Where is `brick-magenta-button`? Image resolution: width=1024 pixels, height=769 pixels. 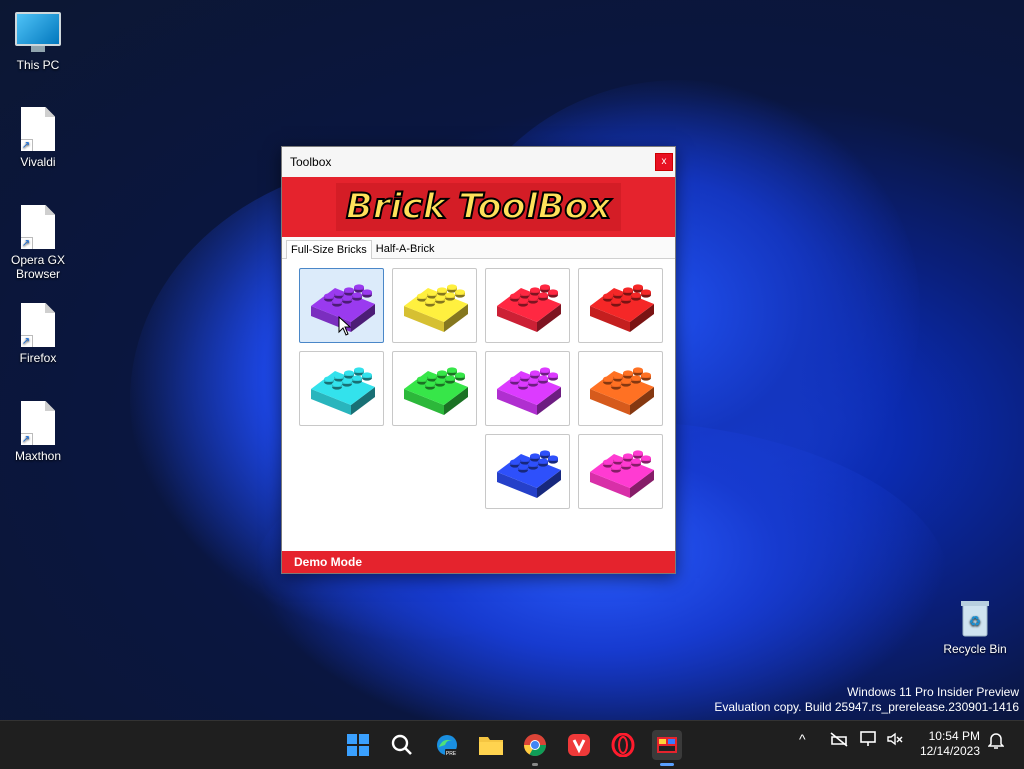
brick-magenta-button is located at coordinates (527, 388).